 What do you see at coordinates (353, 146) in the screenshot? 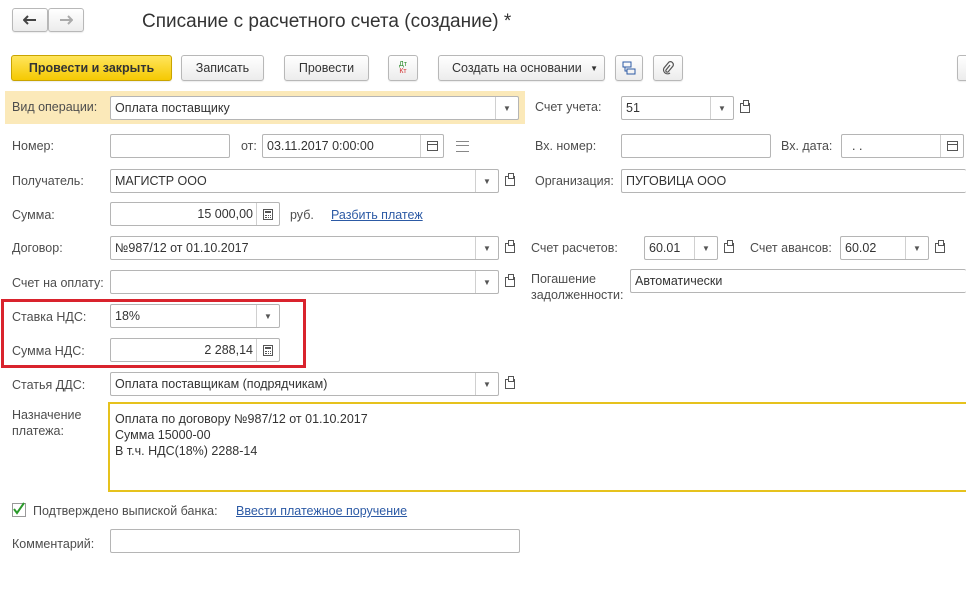
I see `date-input: 03.11.2017 0:00:00` at bounding box center [353, 146].